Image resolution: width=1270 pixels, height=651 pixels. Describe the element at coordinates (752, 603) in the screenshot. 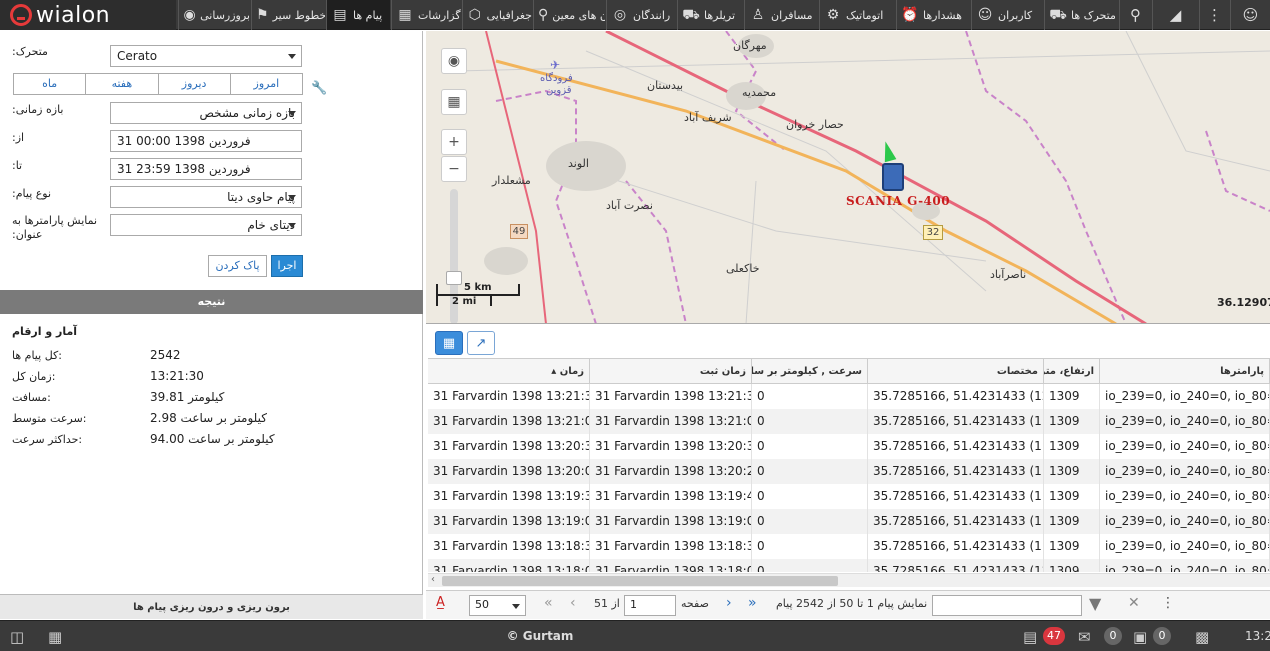

I see `last-page-button: »` at that location.